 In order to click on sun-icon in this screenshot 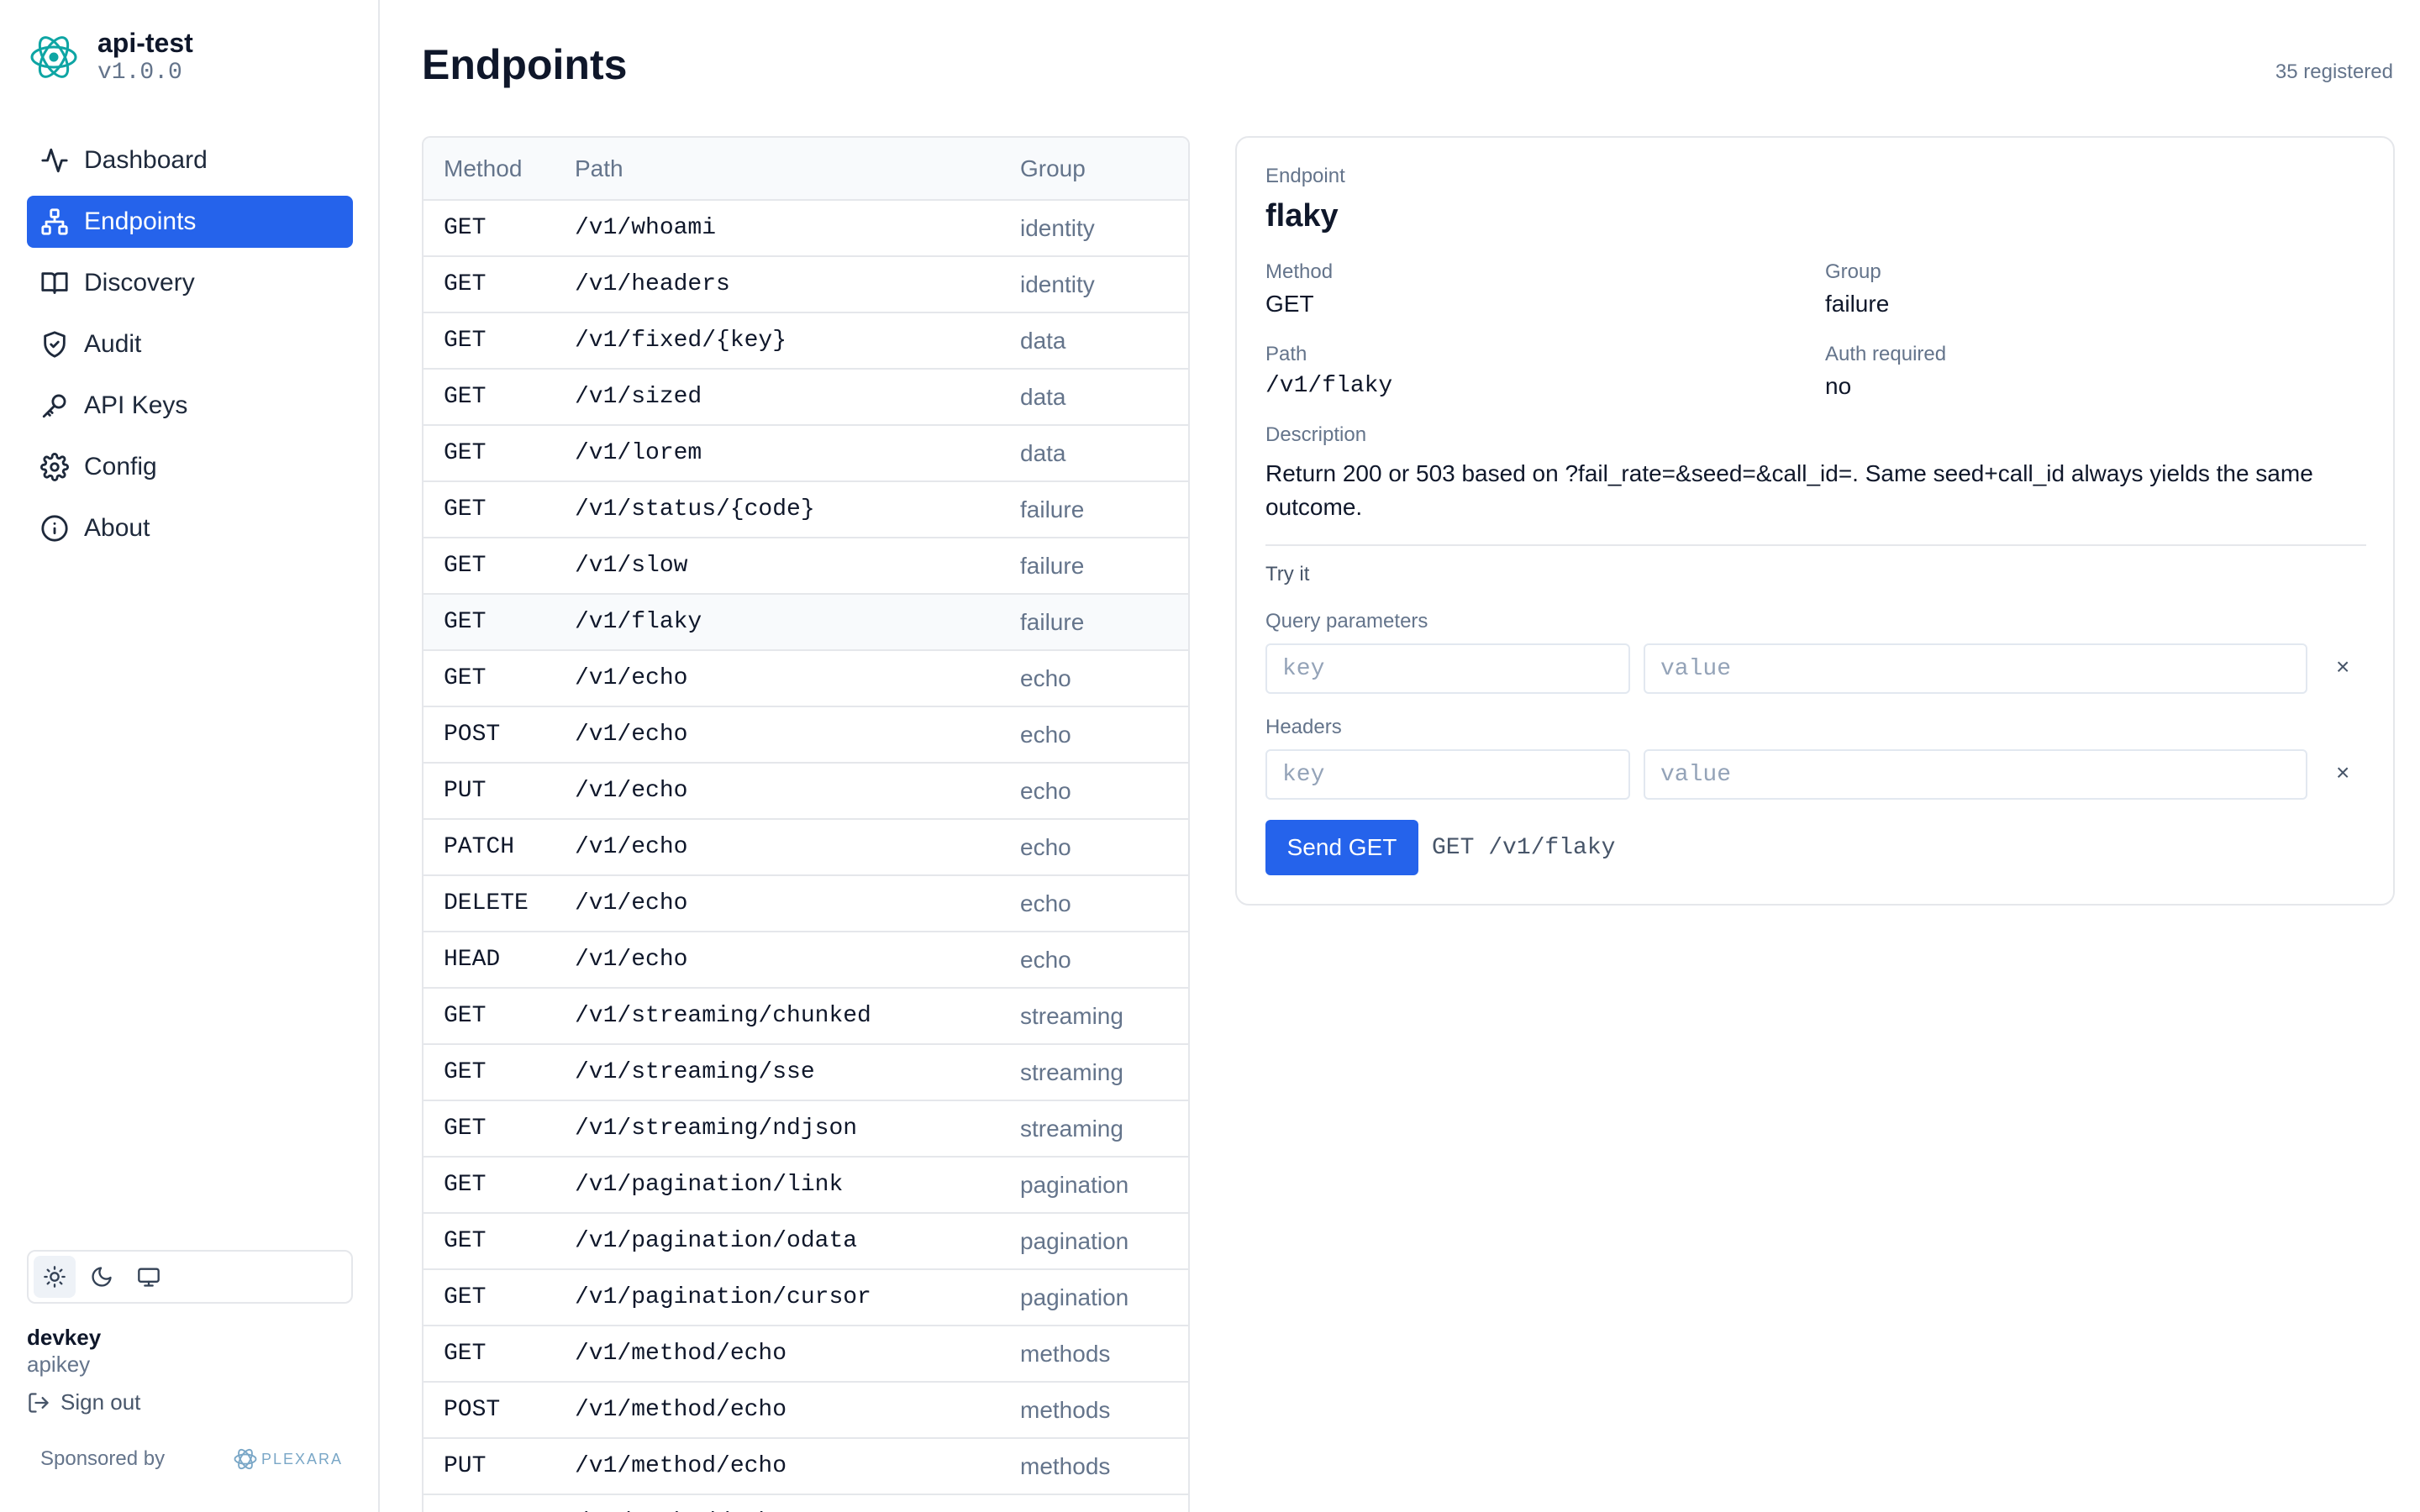, I will do `click(55, 1277)`.